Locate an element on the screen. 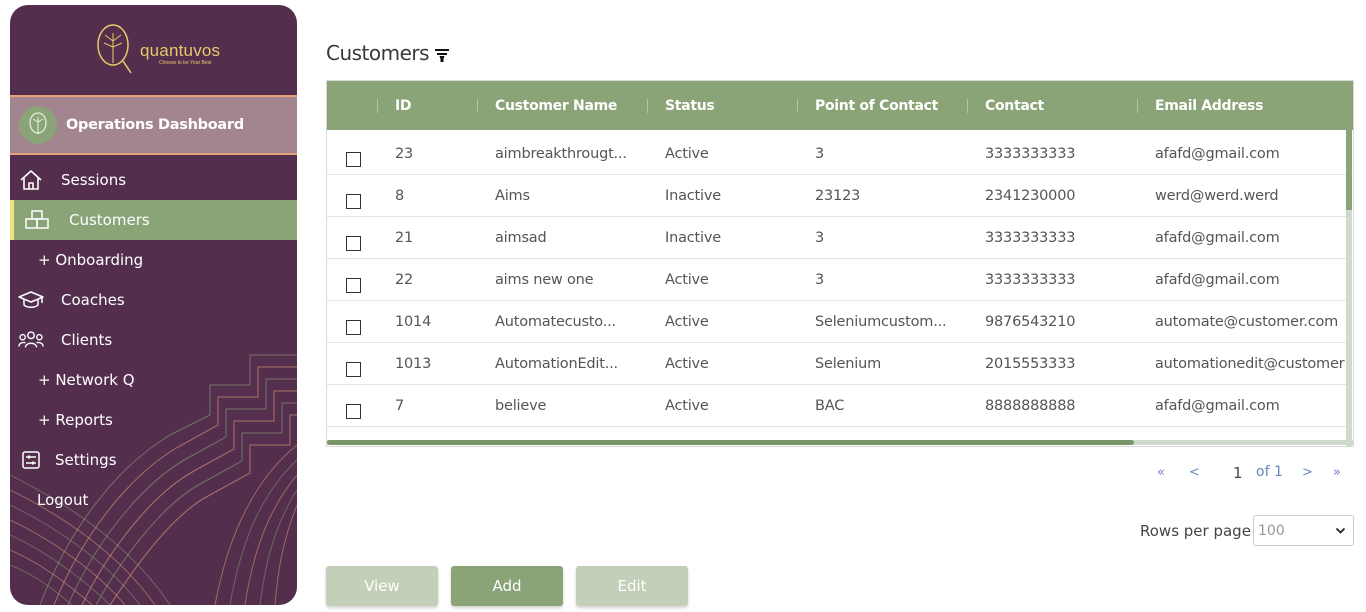 The image size is (1366, 612). cell-point-of-contact: 23123 is located at coordinates (838, 196).